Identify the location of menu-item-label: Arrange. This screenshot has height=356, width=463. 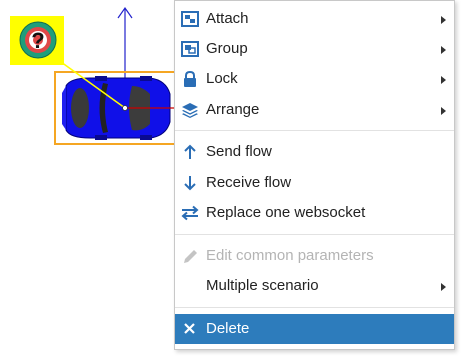
(233, 109).